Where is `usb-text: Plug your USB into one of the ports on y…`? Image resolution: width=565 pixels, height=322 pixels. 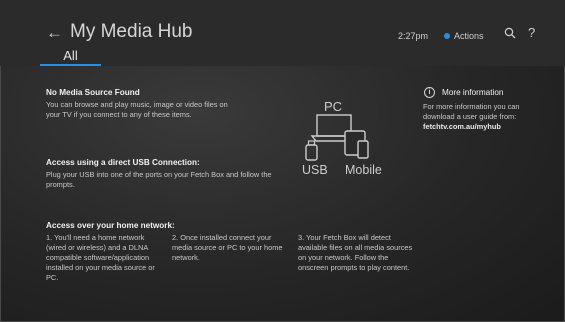 usb-text: Plug your USB into one of the ports on y… is located at coordinates (159, 179).